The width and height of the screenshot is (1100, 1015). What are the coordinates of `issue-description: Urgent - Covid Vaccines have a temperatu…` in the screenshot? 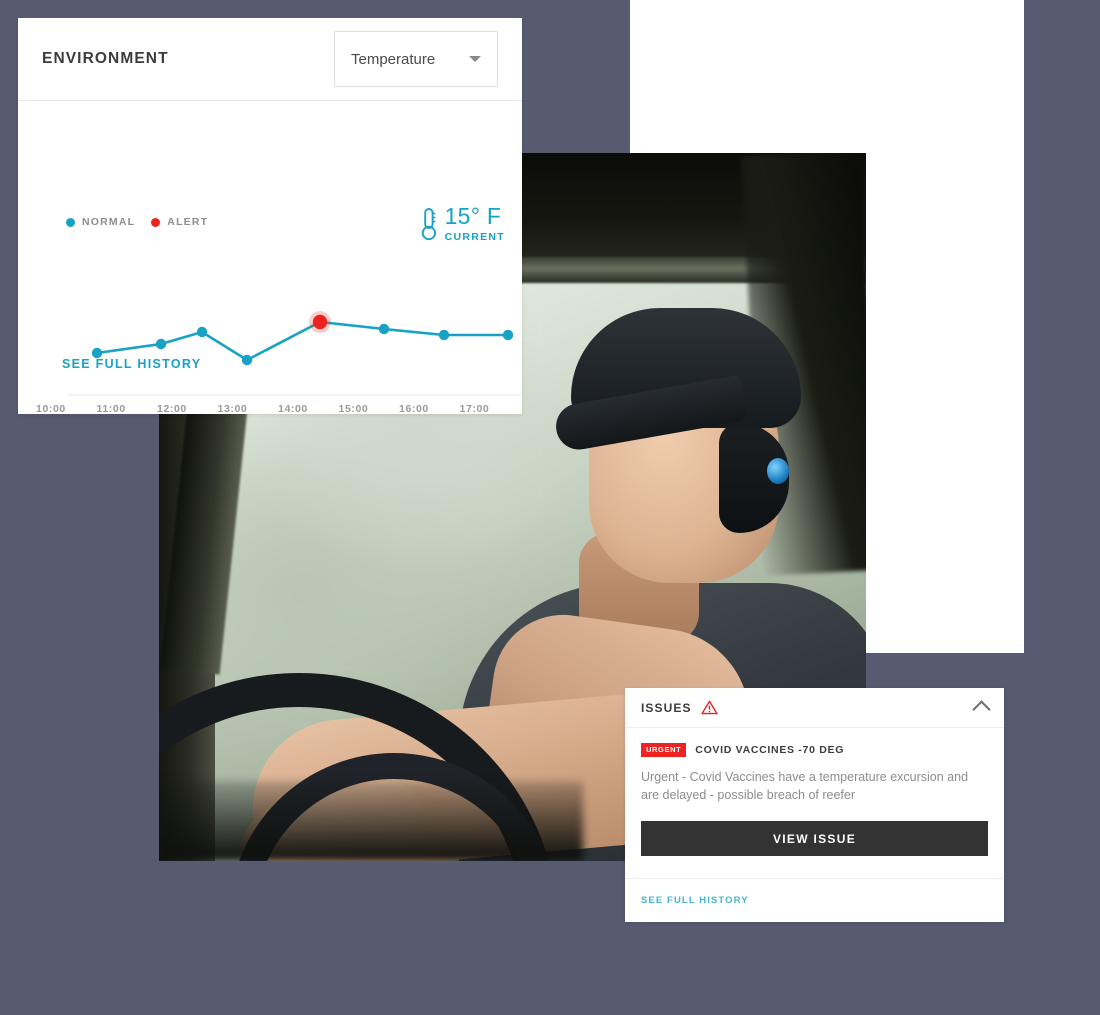 It's located at (805, 786).